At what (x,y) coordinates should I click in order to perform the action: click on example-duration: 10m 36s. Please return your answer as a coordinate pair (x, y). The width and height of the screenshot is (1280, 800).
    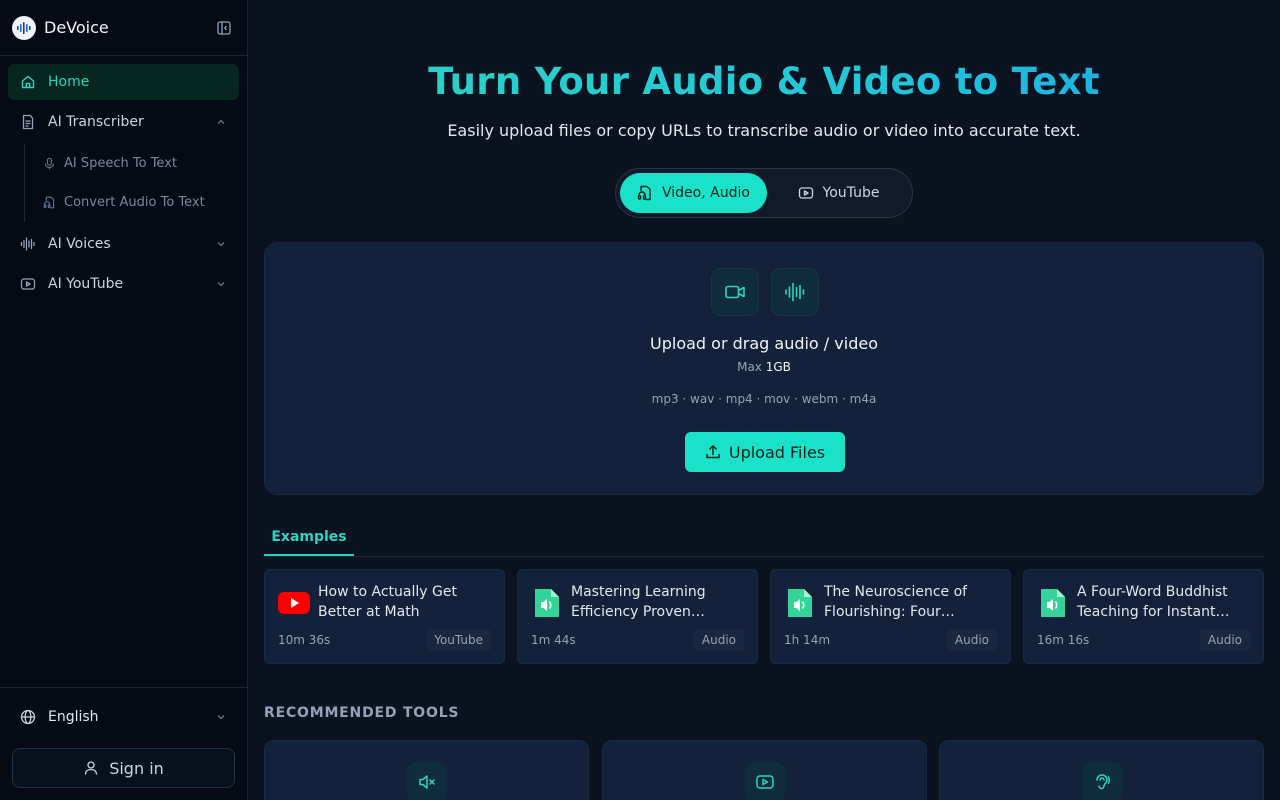
    Looking at the image, I should click on (304, 640).